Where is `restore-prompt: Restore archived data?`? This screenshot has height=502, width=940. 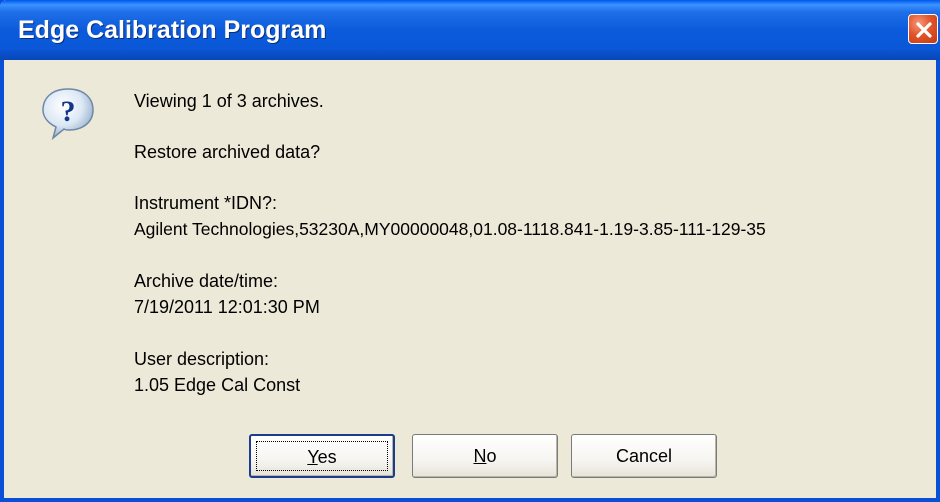
restore-prompt: Restore archived data? is located at coordinates (227, 152).